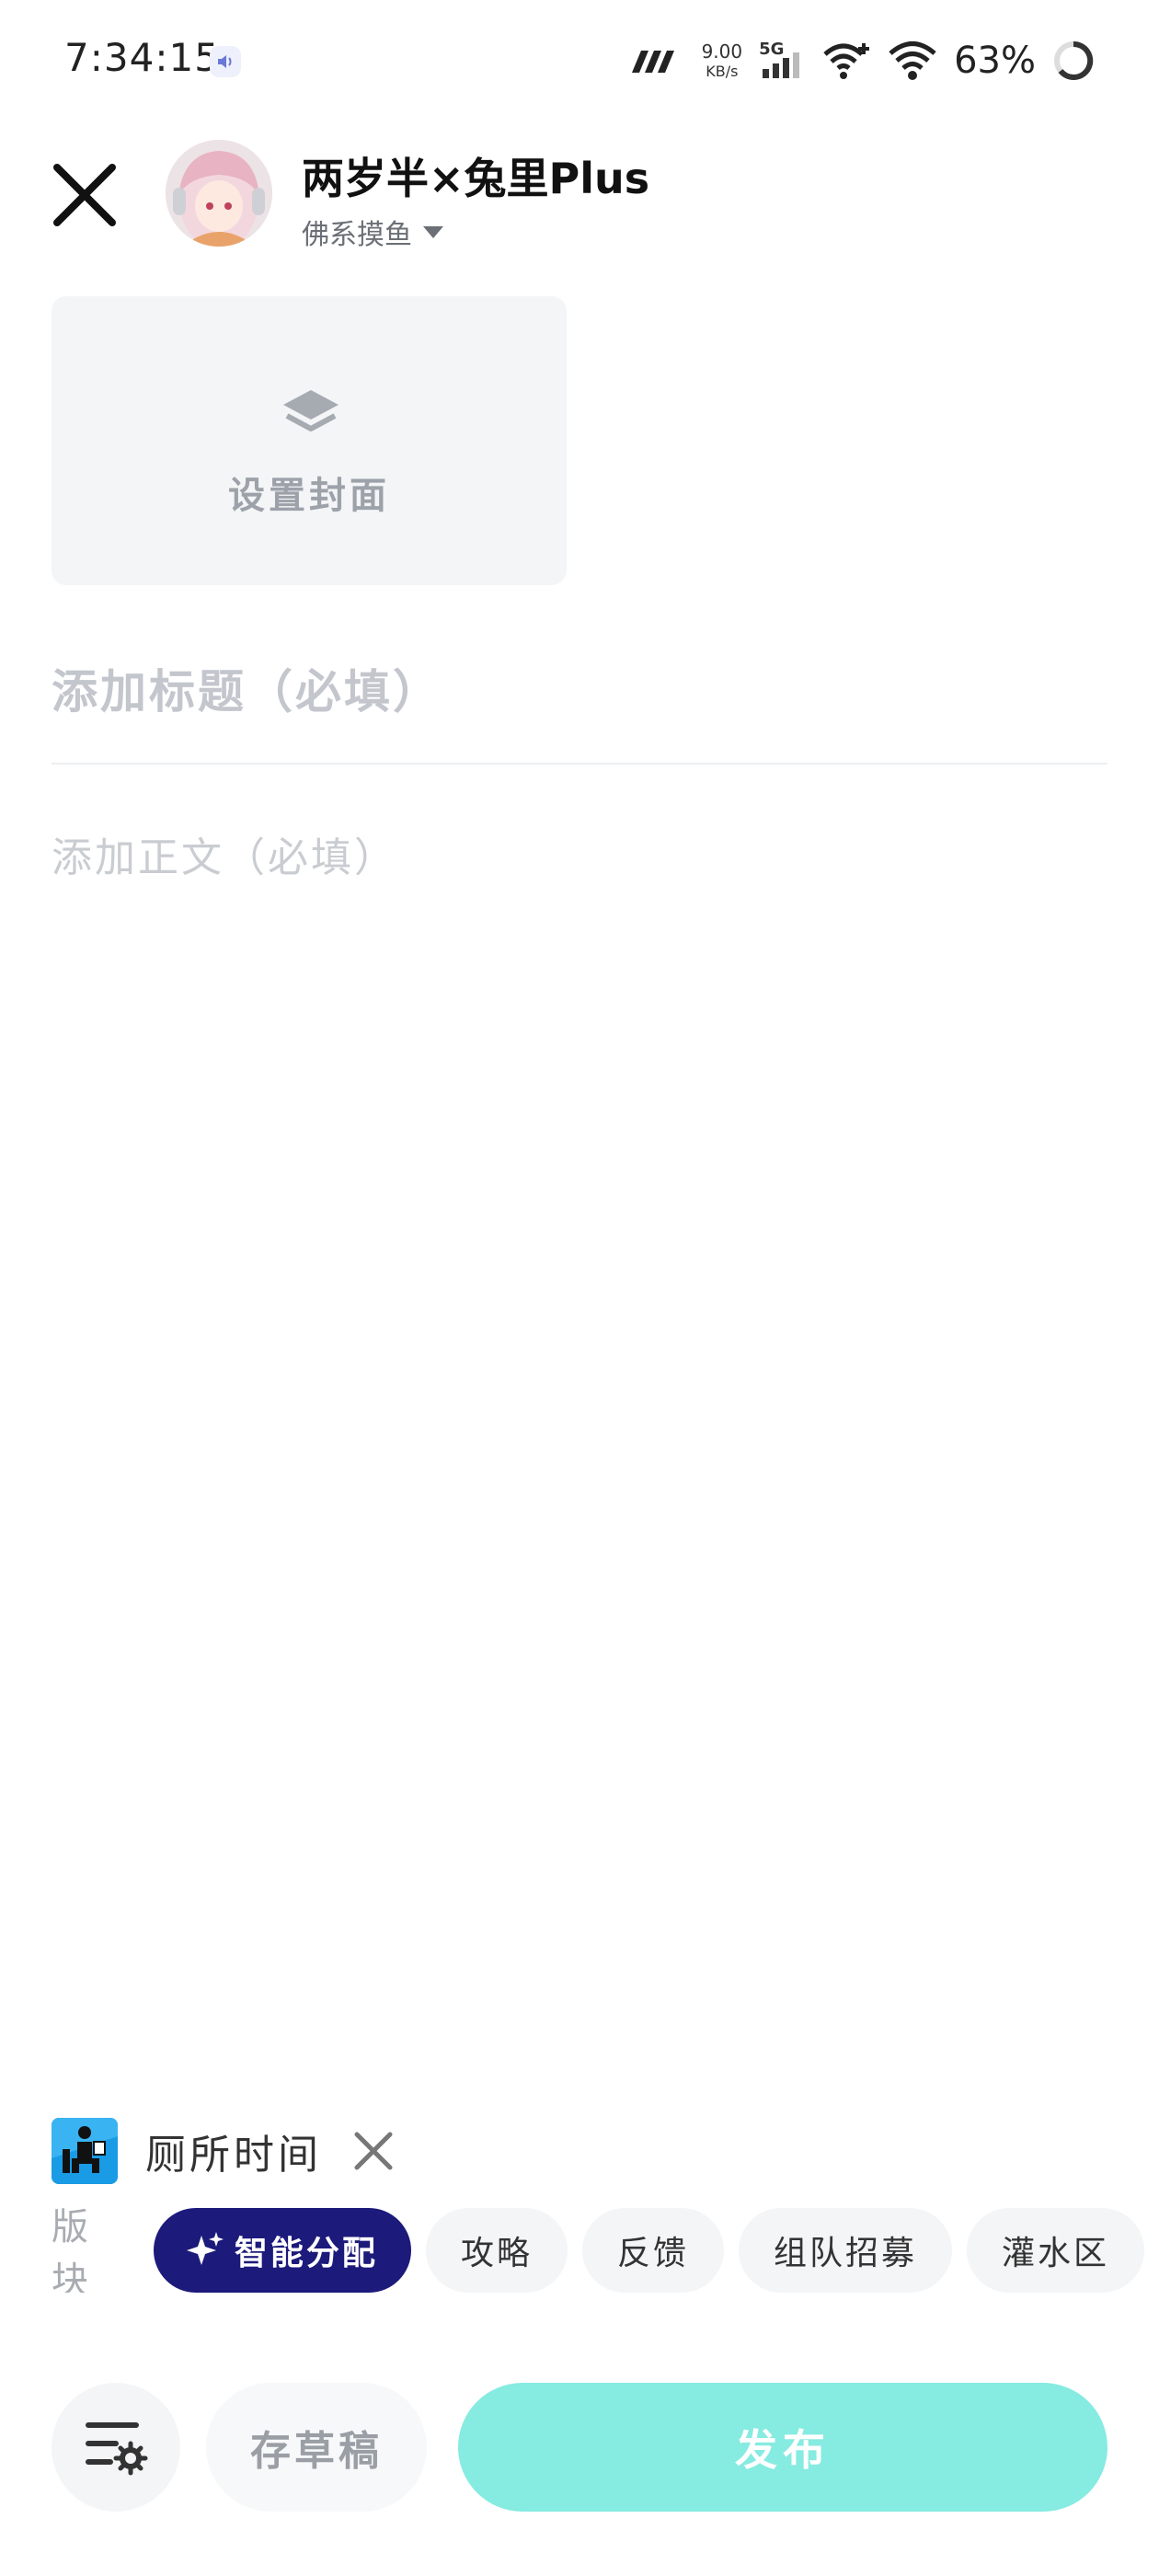  I want to click on cellular-signal-icon: 5G, so click(782, 61).